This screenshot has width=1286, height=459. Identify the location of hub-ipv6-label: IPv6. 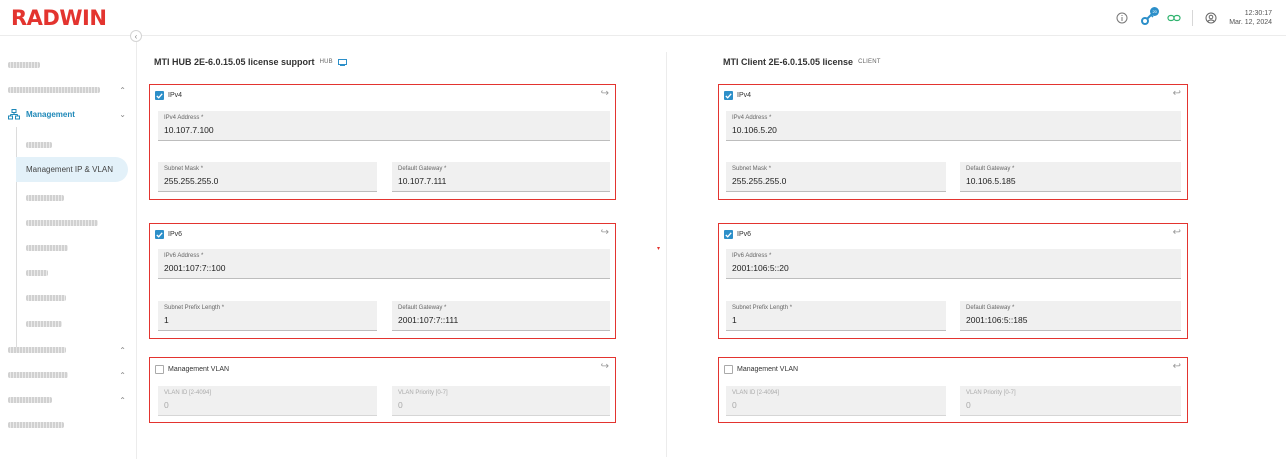
(175, 234).